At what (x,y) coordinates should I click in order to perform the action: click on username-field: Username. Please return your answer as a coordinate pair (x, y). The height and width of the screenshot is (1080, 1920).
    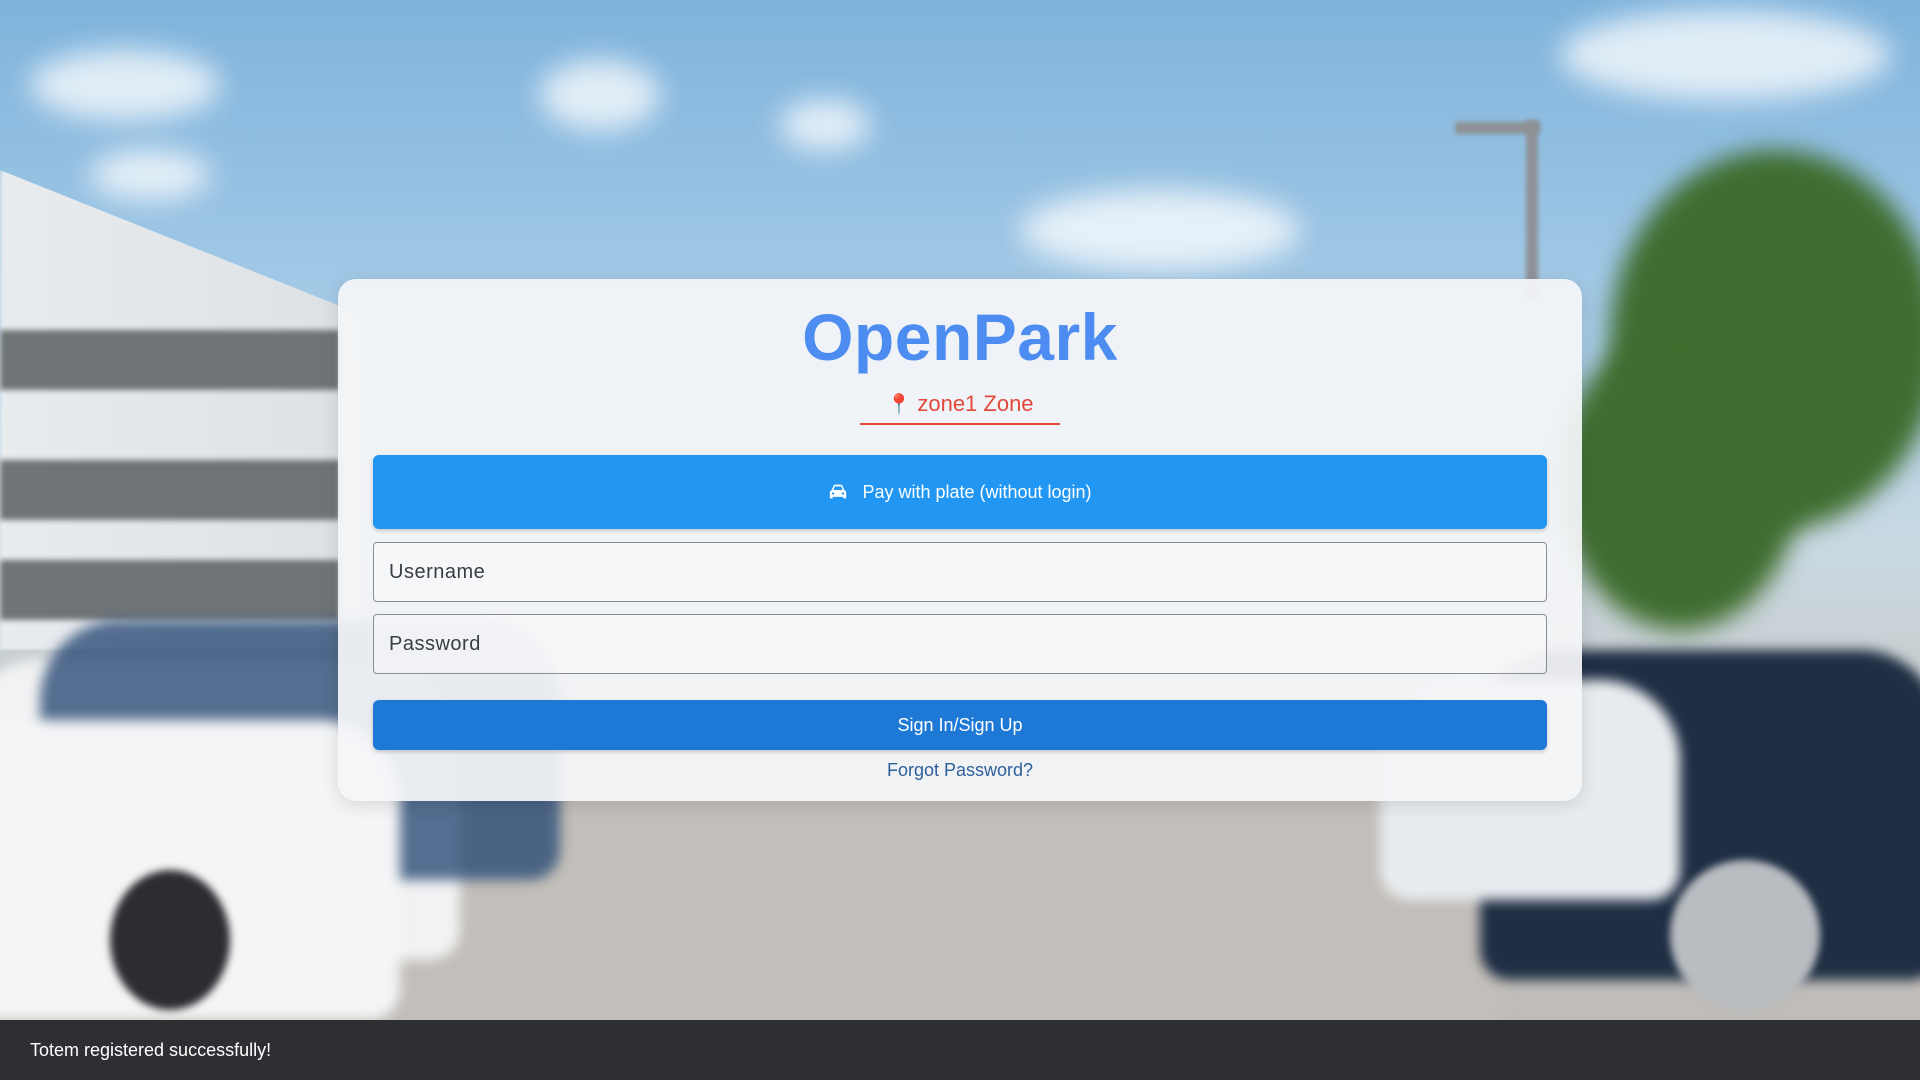
    Looking at the image, I should click on (960, 572).